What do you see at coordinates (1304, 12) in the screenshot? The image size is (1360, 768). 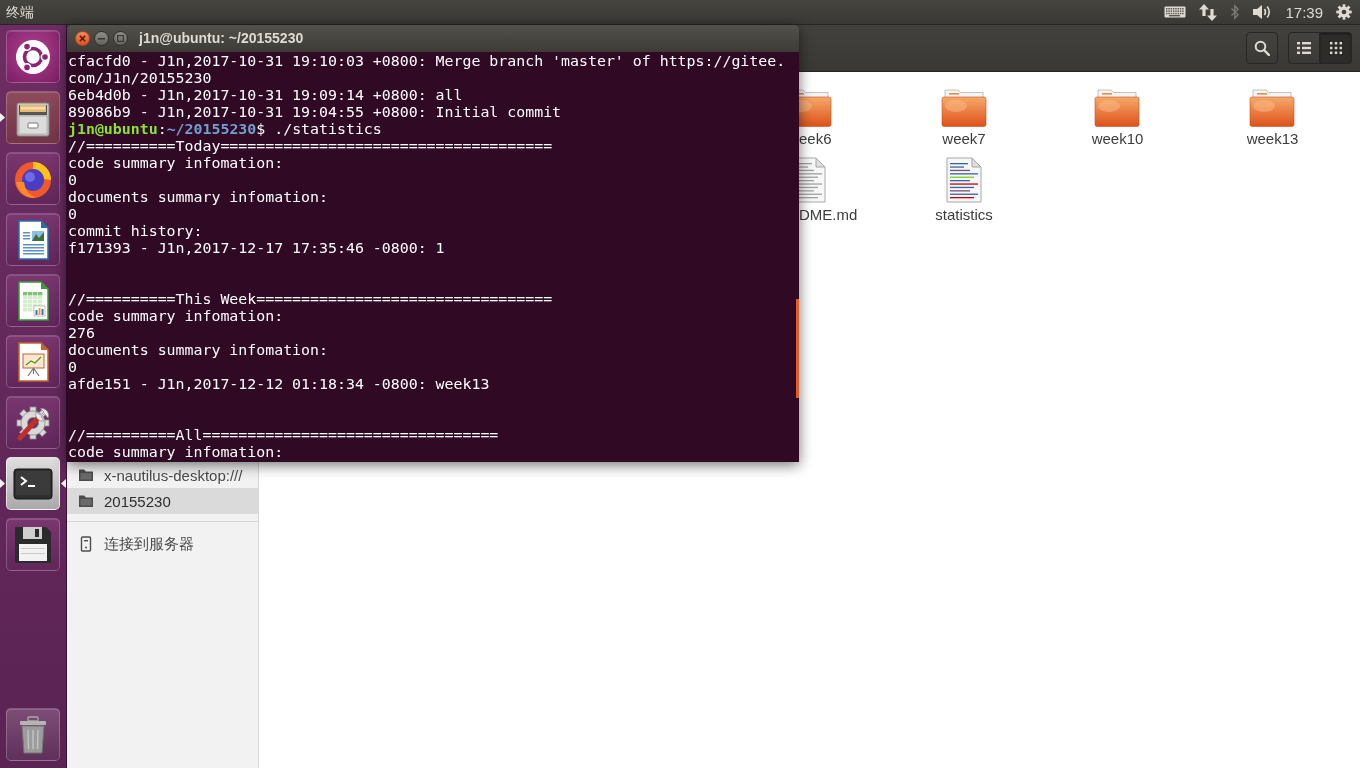 I see `clock: 17:39` at bounding box center [1304, 12].